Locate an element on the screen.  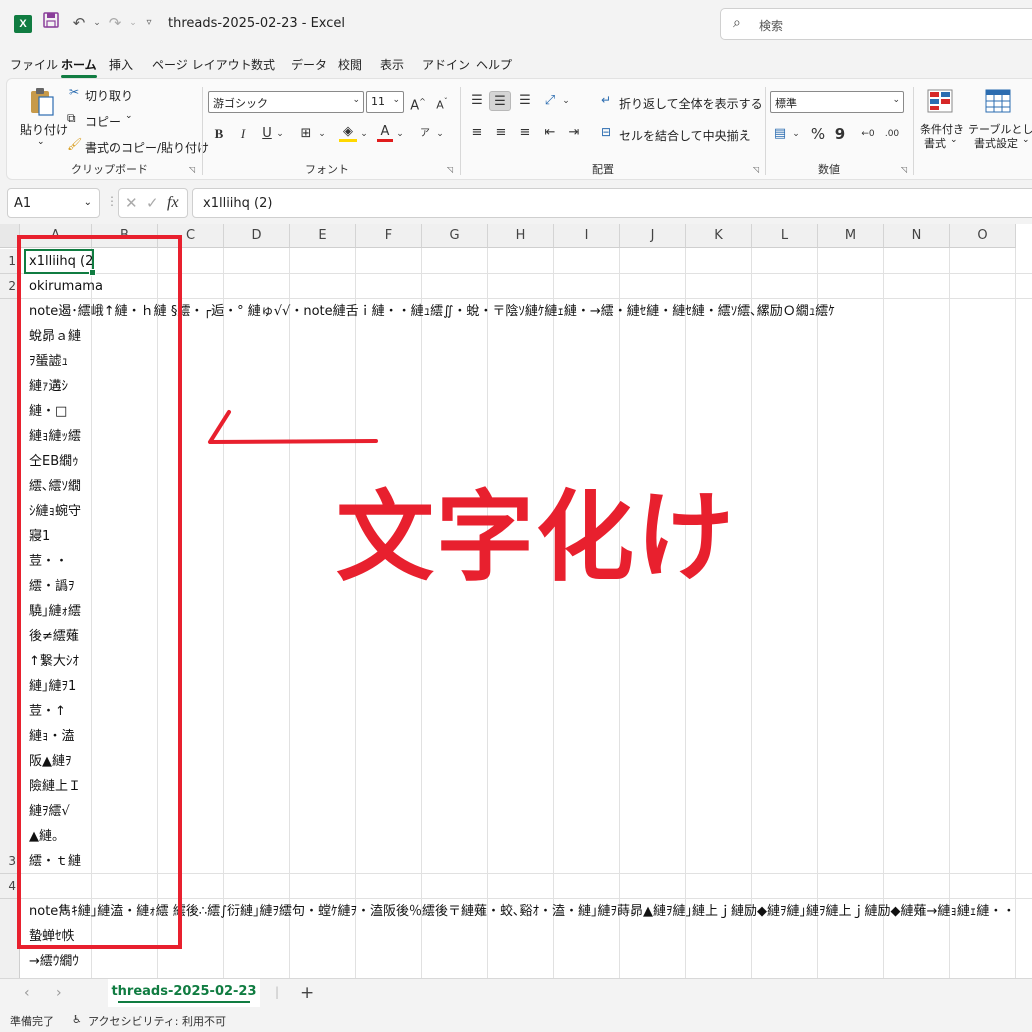
column-header-f: F is located at coordinates (389, 236).